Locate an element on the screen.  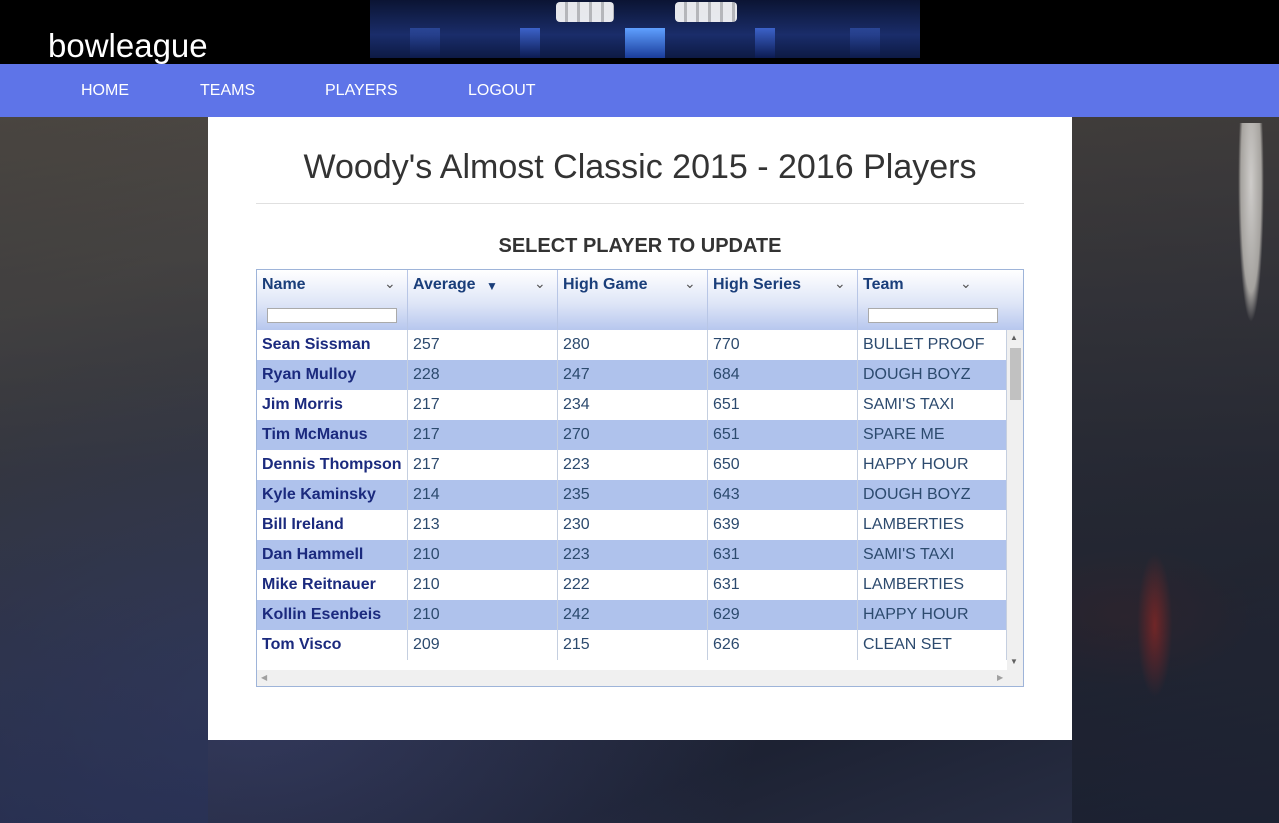
bowling-pin-image is located at coordinates (1251, 223).